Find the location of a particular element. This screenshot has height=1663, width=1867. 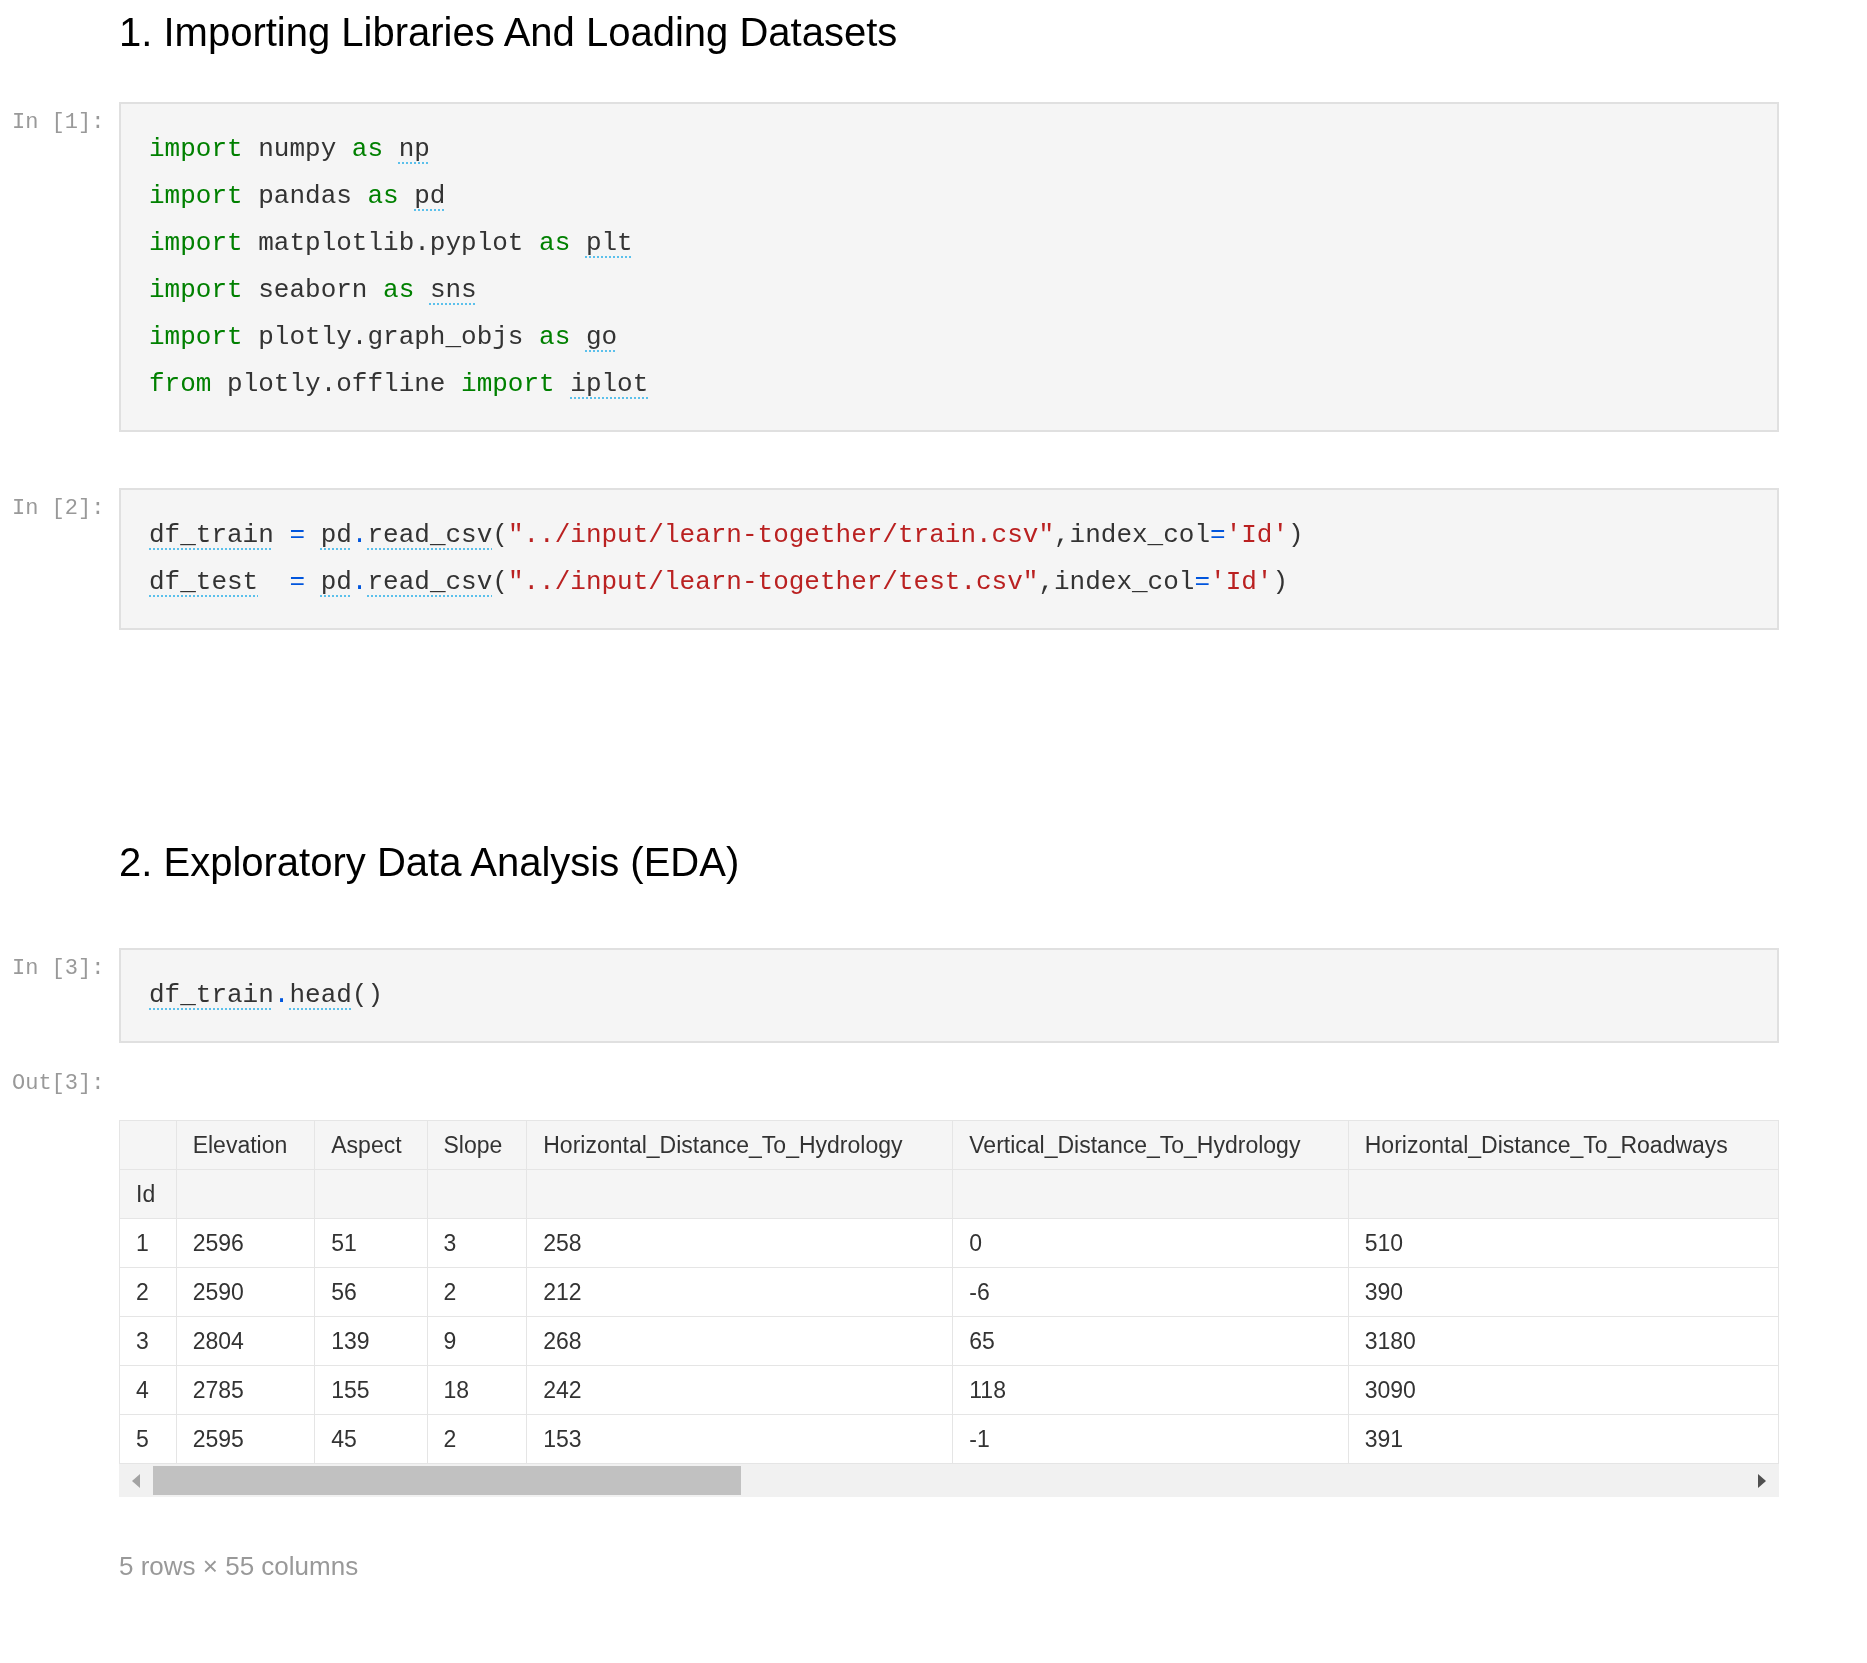

column-header: Horizontal_Distance_To_Roadways is located at coordinates (1546, 1144).